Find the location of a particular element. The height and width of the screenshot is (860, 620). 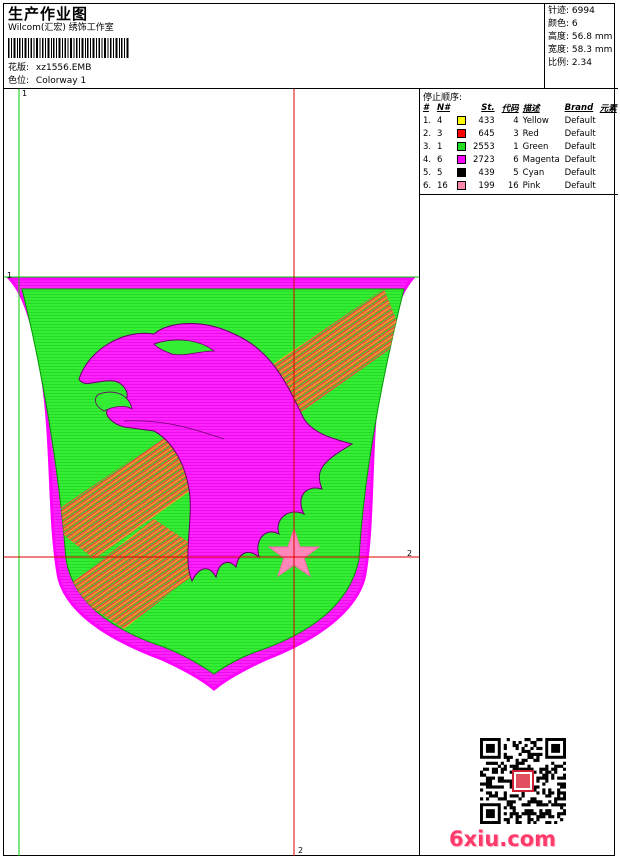

stat-height: 高度: 56.8 mm is located at coordinates (580, 37).